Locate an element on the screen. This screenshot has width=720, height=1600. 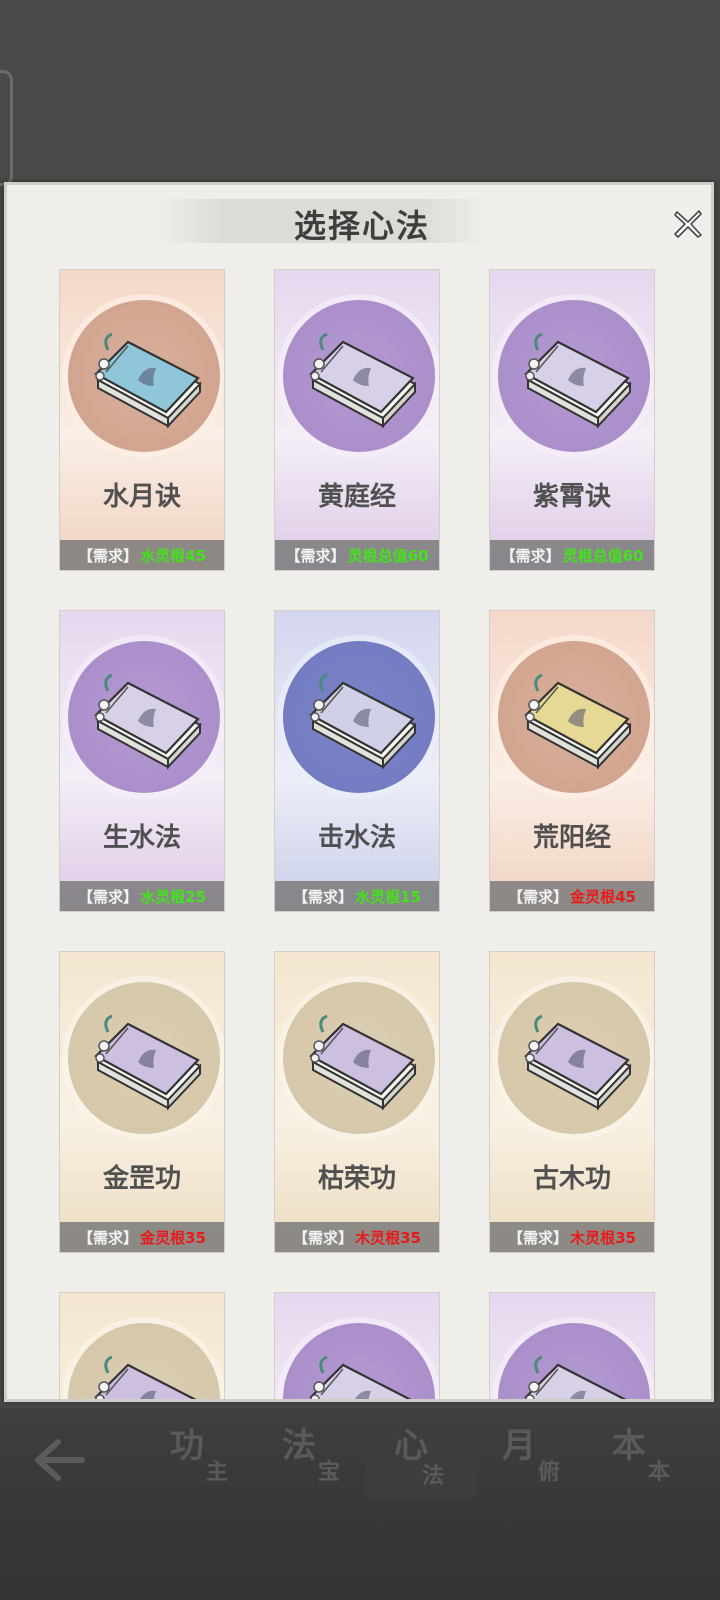
nav-tab-sublabel: 俯 is located at coordinates (549, 1472).